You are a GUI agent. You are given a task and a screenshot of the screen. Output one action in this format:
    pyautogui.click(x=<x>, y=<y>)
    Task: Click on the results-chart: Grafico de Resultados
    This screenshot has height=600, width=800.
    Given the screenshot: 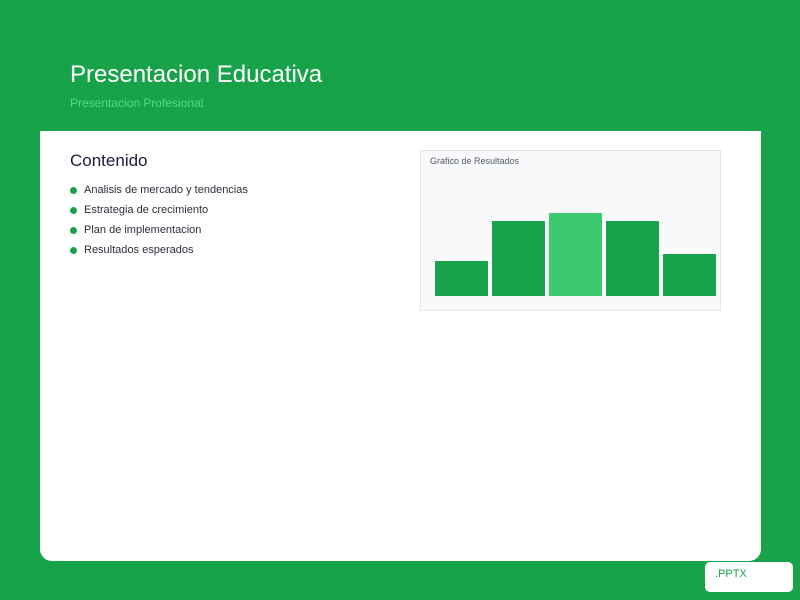 What is the action you would take?
    pyautogui.click(x=570, y=230)
    